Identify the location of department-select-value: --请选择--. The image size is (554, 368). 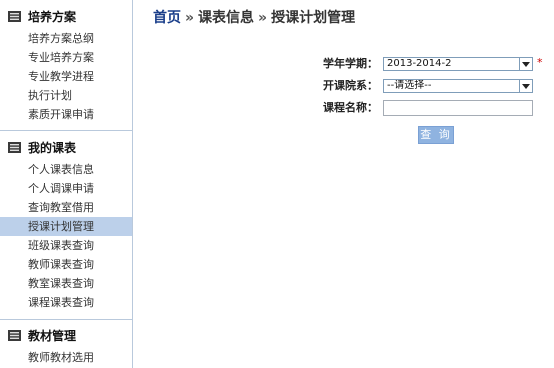
(409, 85).